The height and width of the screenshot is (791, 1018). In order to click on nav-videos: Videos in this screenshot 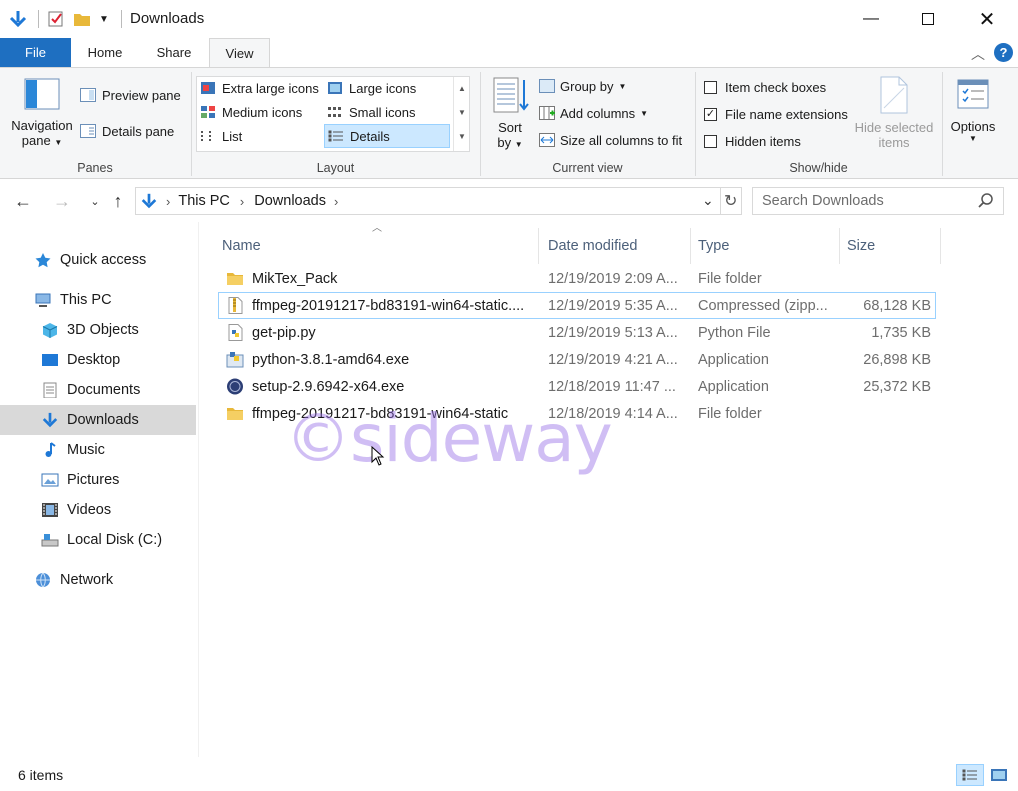, I will do `click(98, 510)`.